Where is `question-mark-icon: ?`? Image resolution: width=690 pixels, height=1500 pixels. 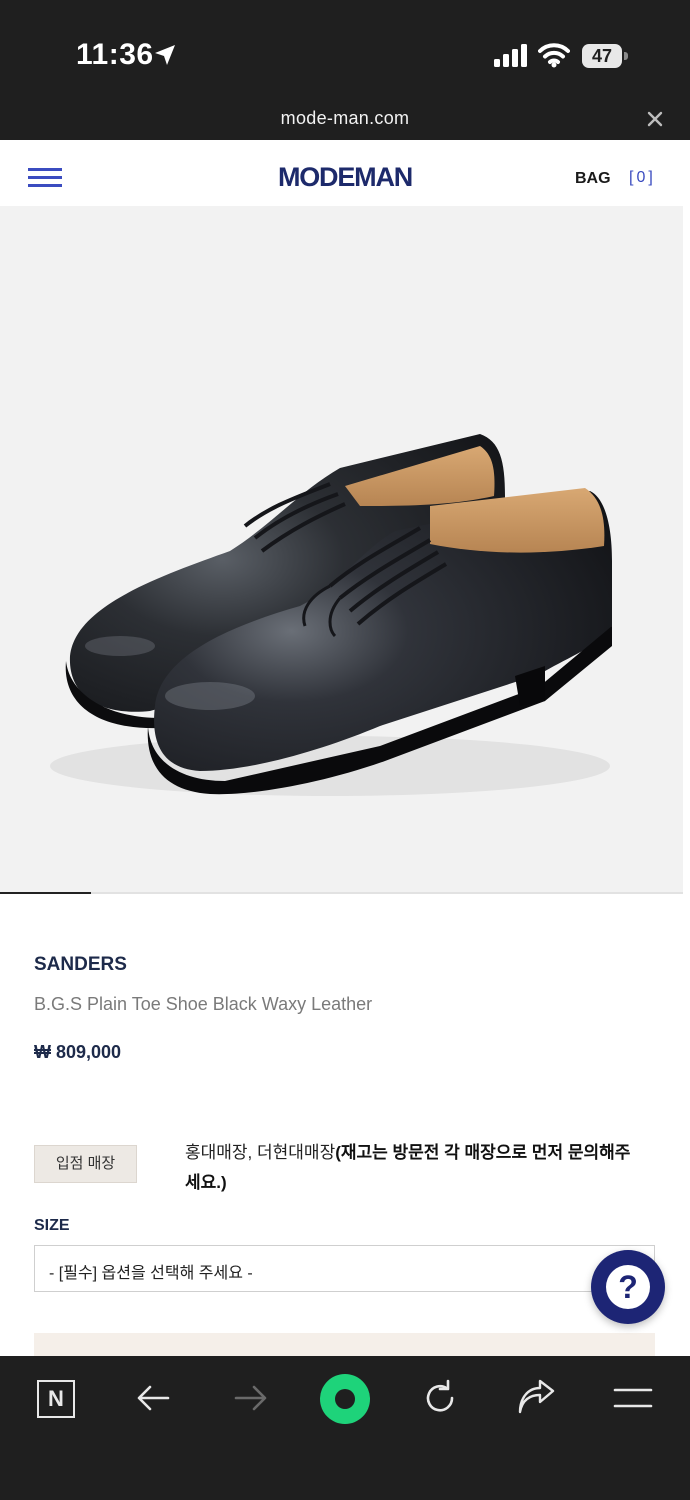
question-mark-icon: ? is located at coordinates (628, 1287).